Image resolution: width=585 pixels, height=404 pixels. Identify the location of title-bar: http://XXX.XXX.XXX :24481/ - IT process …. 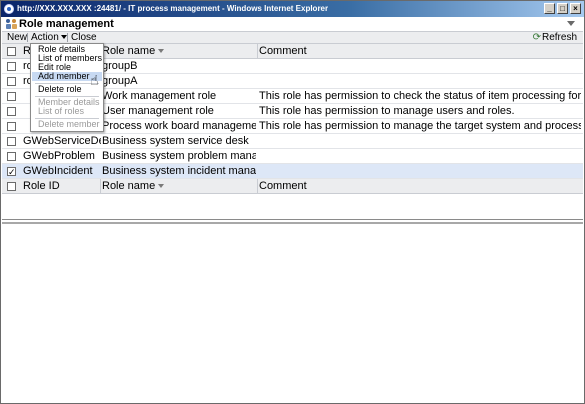
(292, 9).